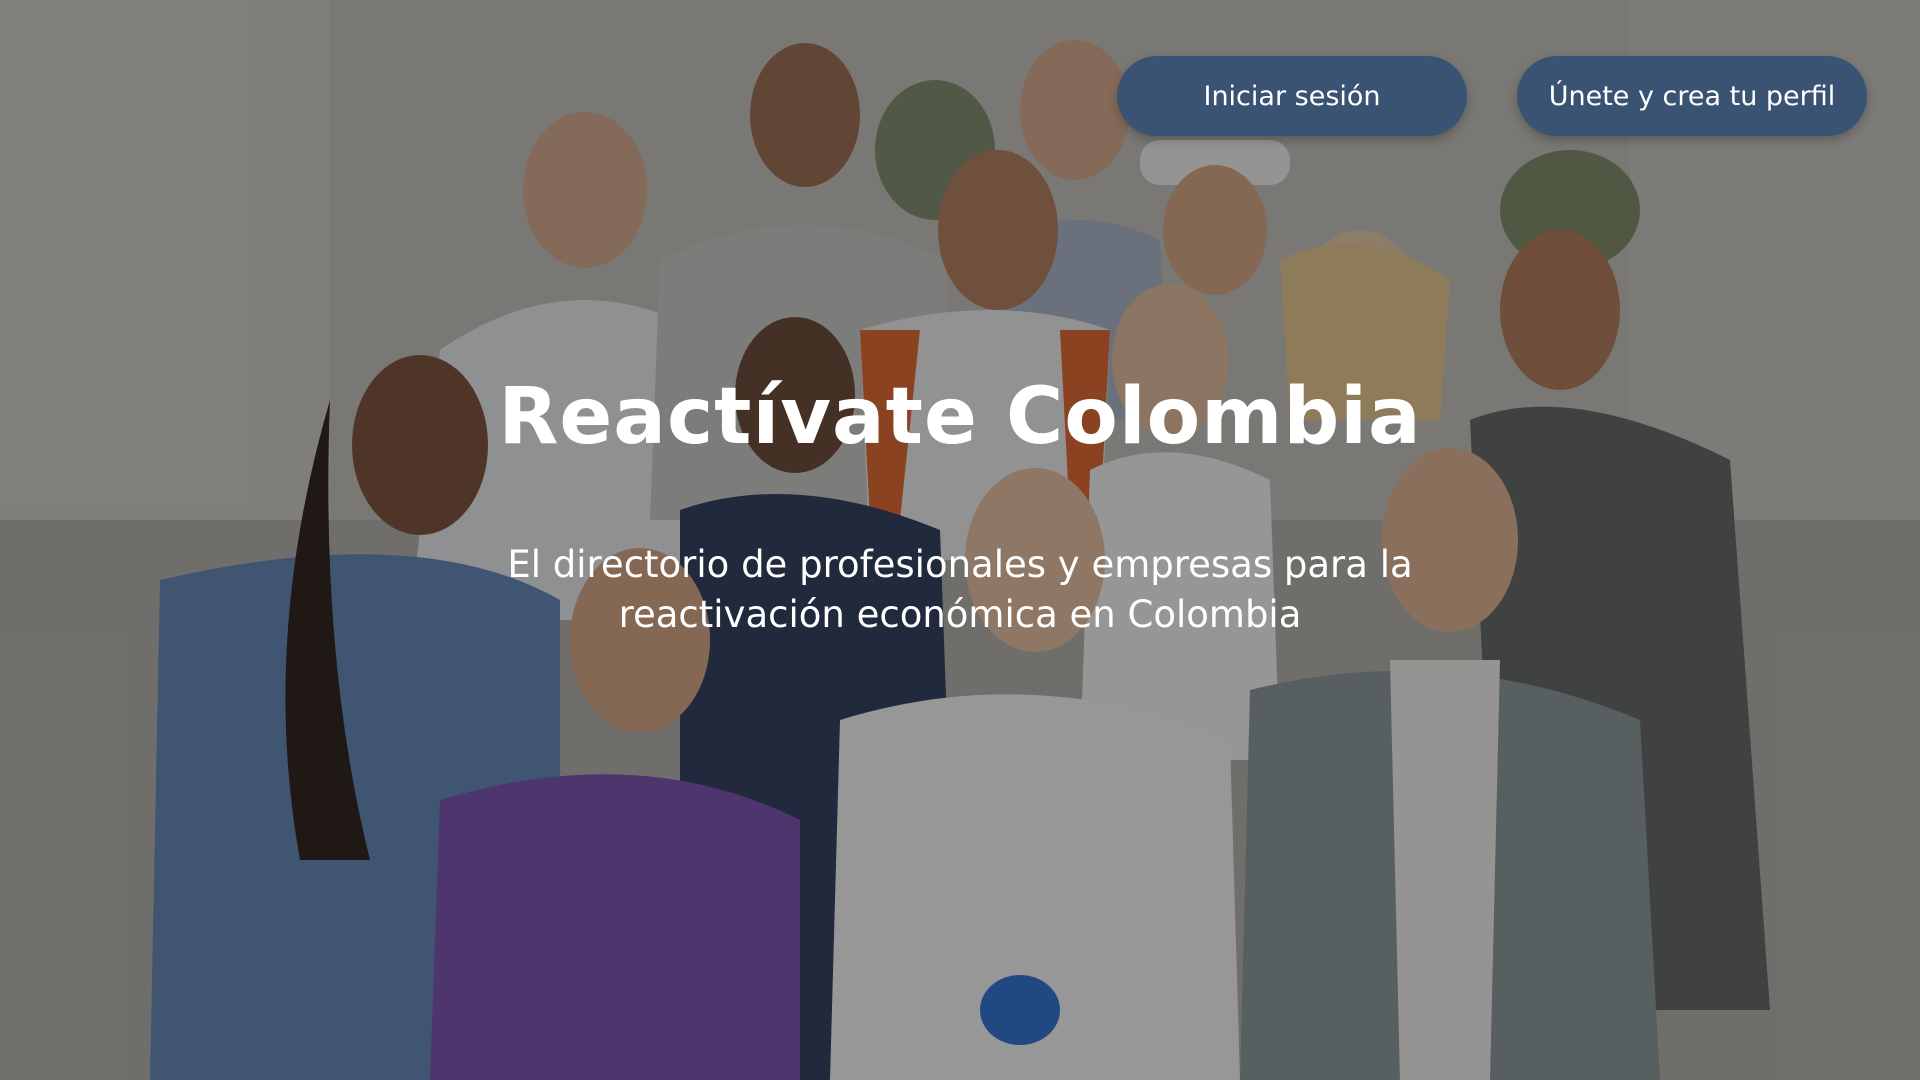 The height and width of the screenshot is (1080, 1920). What do you see at coordinates (1292, 96) in the screenshot?
I see `login-button: Iniciar sesión` at bounding box center [1292, 96].